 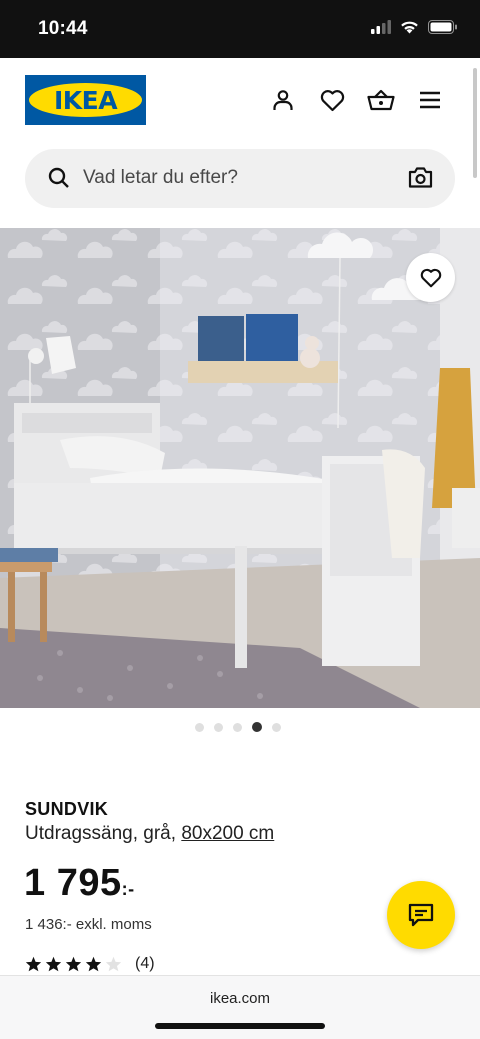 I want to click on logo-wordmark: IKEA, so click(x=85, y=100).